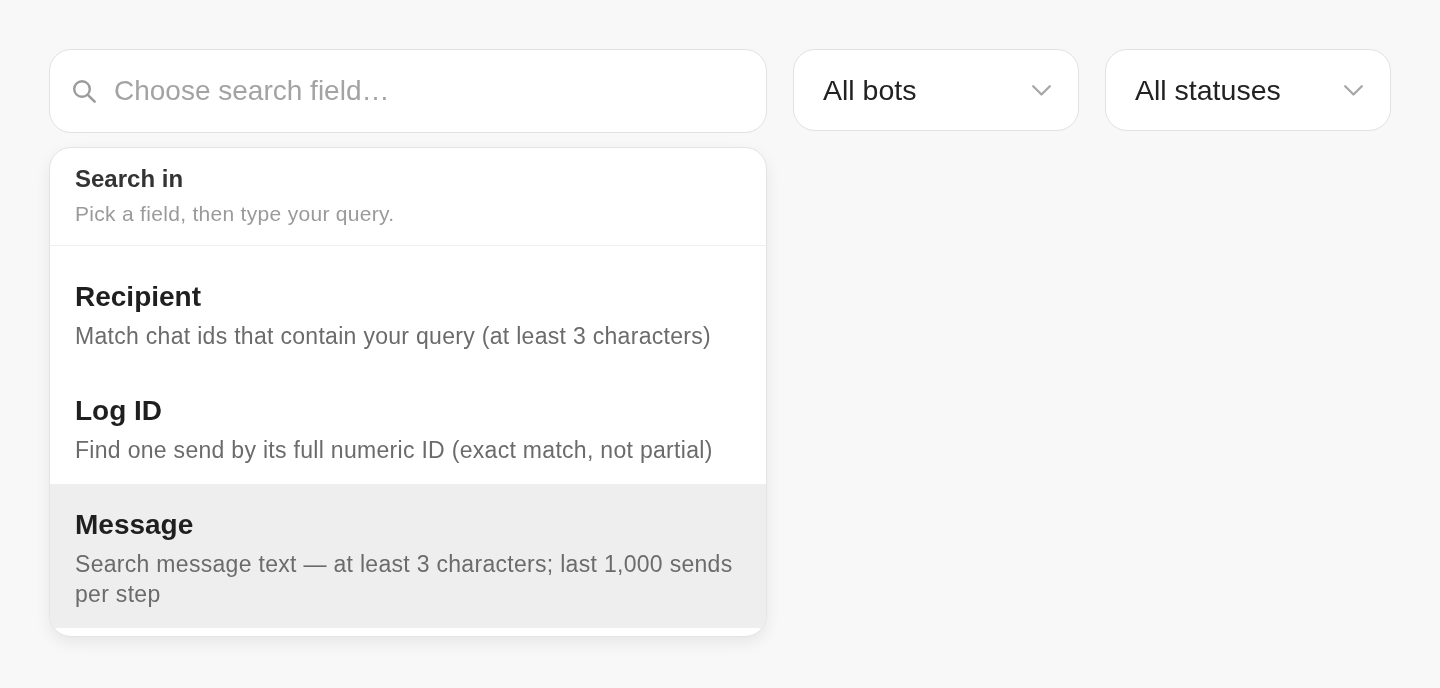 The width and height of the screenshot is (1440, 688). I want to click on menu-option: Recipient Match chat ids that contain your query (at least 3 characters), so click(408, 313).